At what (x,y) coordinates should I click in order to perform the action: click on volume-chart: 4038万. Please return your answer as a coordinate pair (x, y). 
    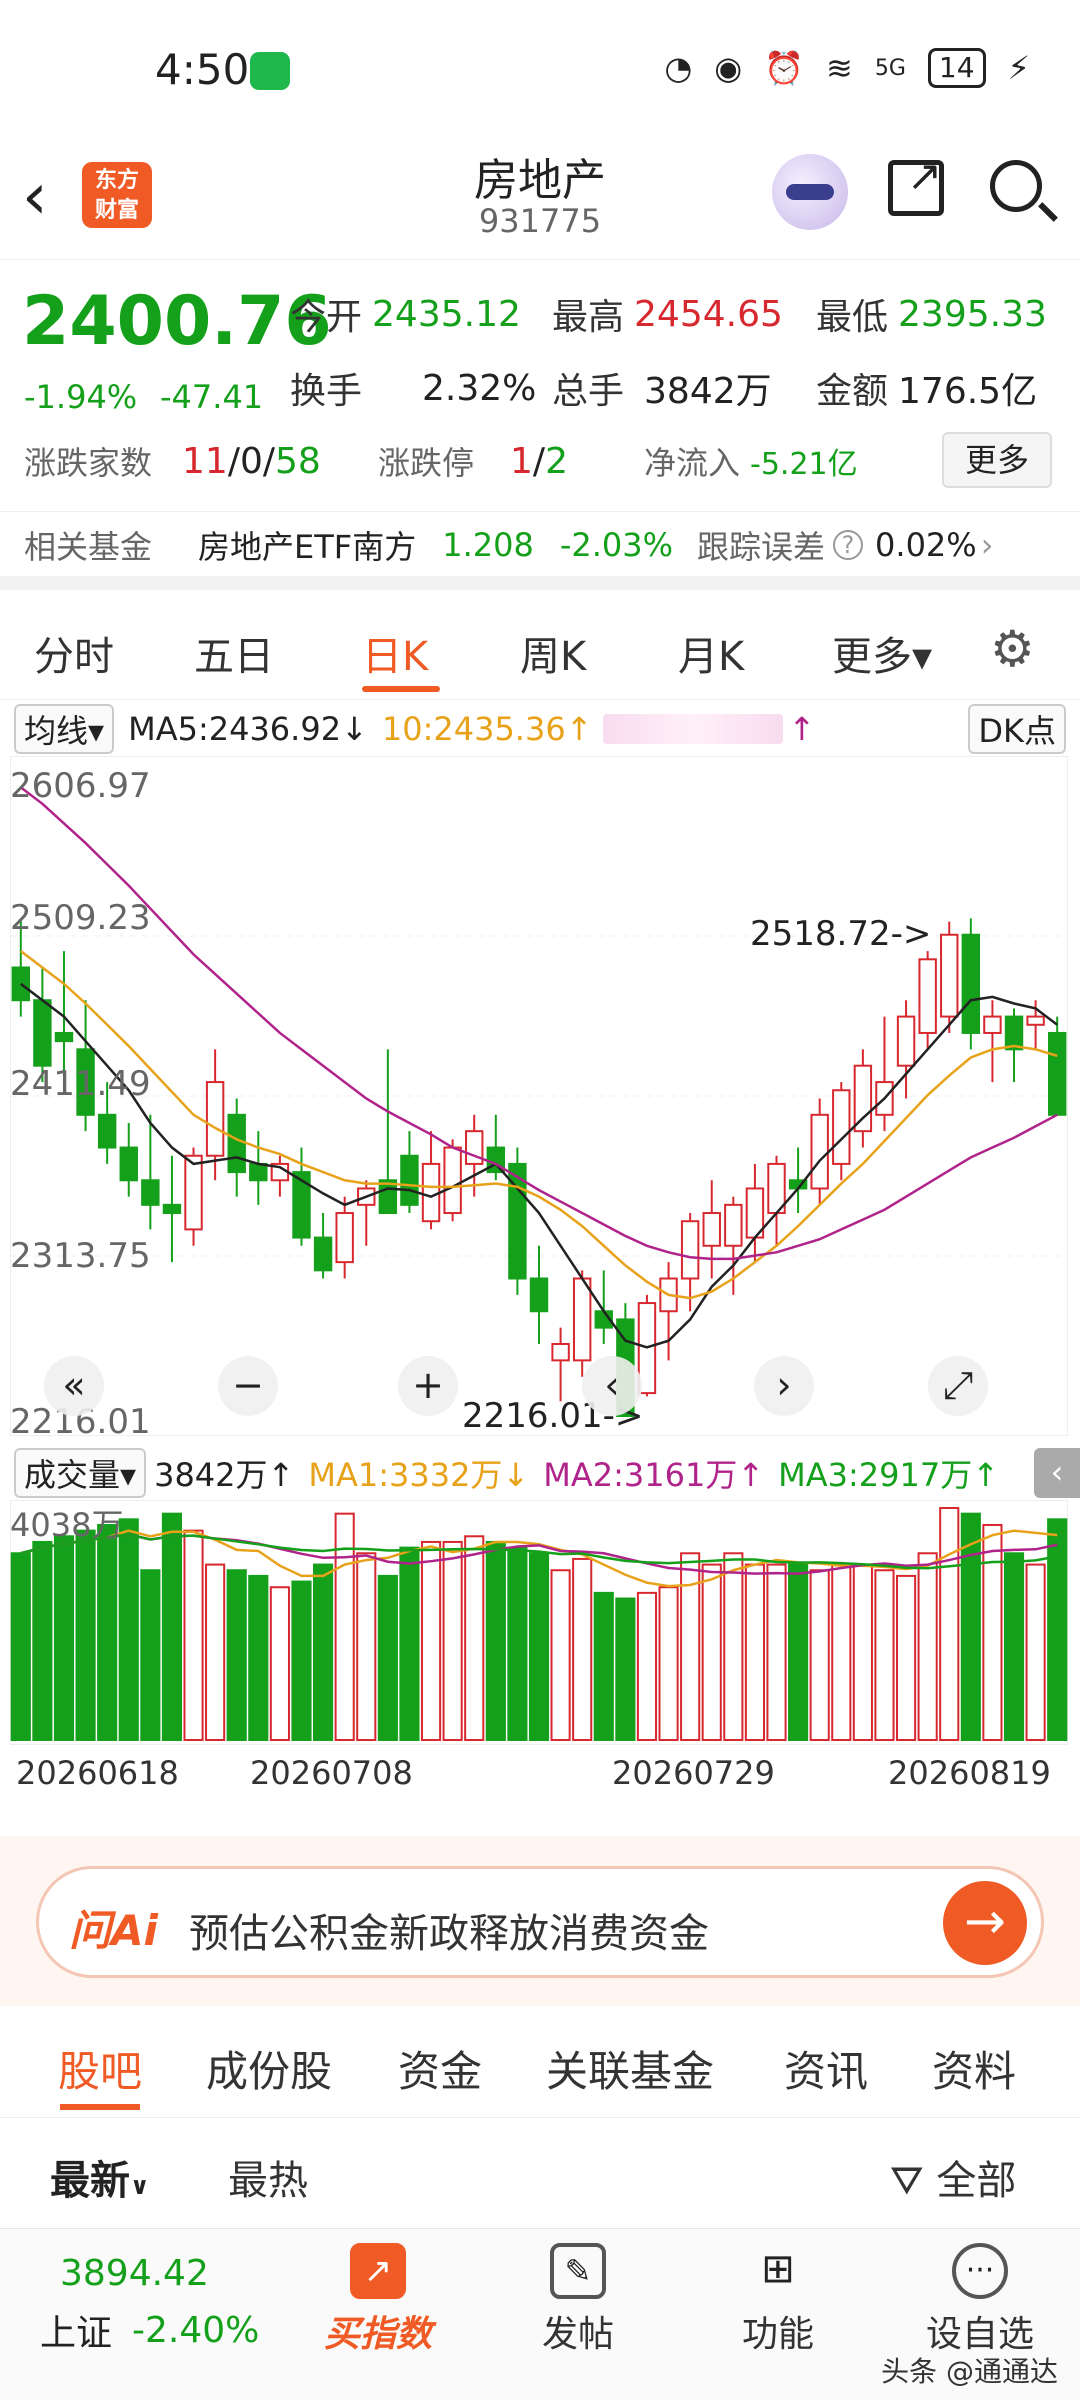
    Looking at the image, I should click on (539, 1622).